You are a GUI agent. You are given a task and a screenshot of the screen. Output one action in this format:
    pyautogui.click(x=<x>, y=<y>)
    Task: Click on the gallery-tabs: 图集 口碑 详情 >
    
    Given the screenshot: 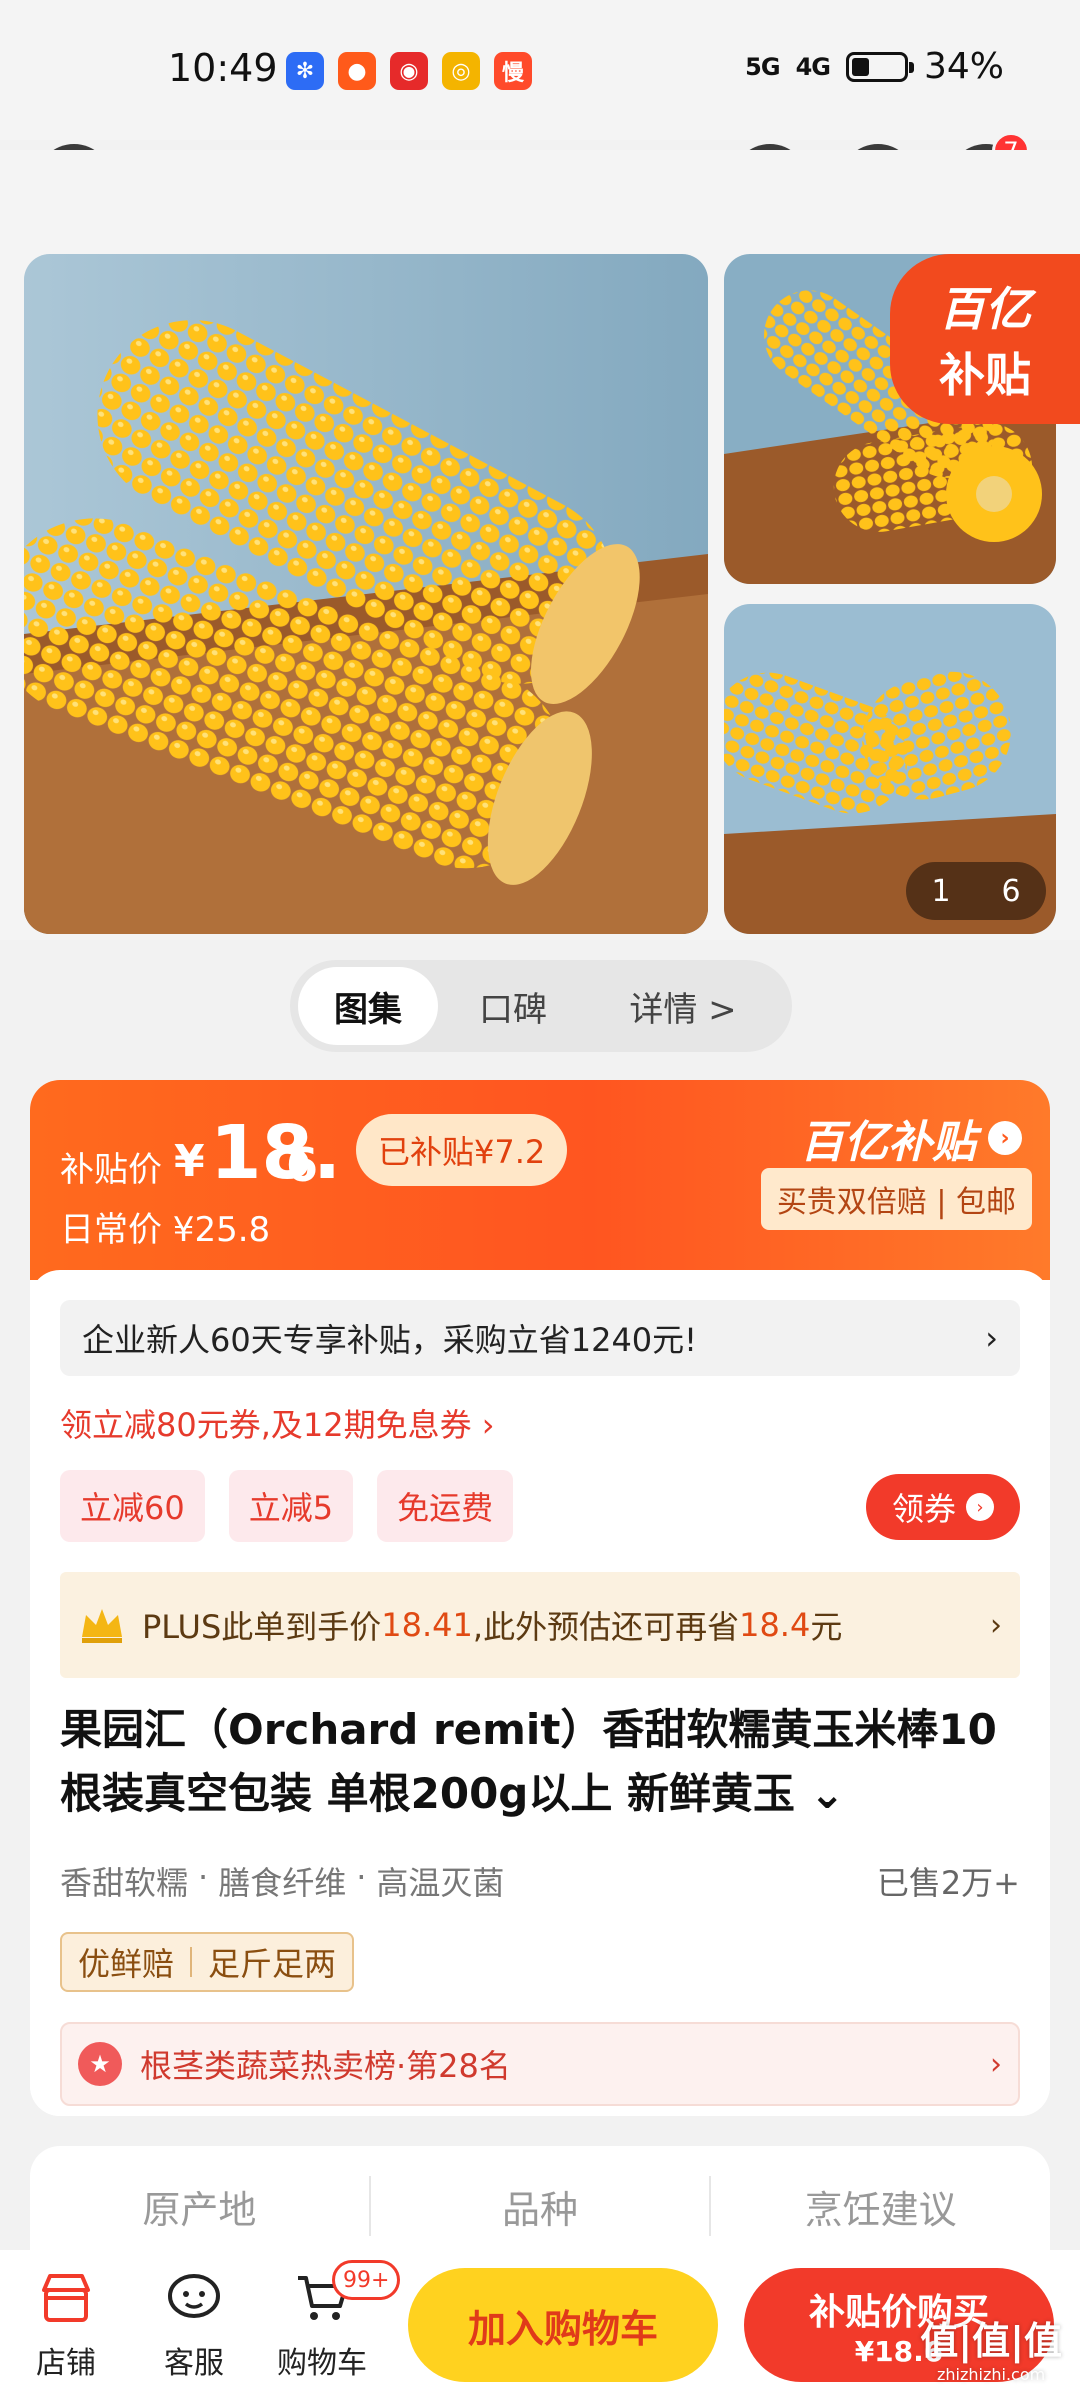 What is the action you would take?
    pyautogui.click(x=541, y=1006)
    